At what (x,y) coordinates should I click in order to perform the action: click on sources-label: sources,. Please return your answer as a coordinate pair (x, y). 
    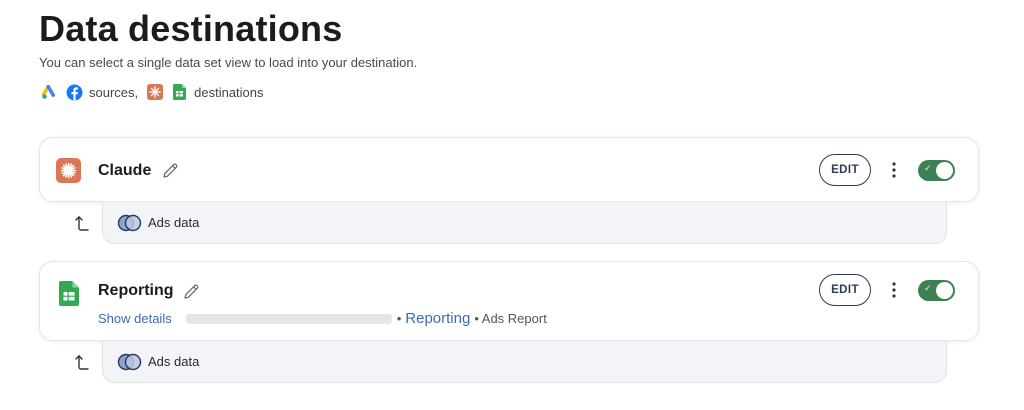
    Looking at the image, I should click on (114, 92).